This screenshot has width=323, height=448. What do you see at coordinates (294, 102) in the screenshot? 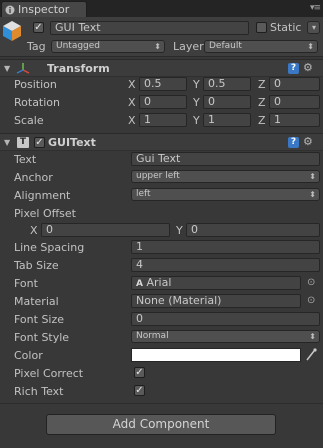
I see `rotation-z-field: 0` at bounding box center [294, 102].